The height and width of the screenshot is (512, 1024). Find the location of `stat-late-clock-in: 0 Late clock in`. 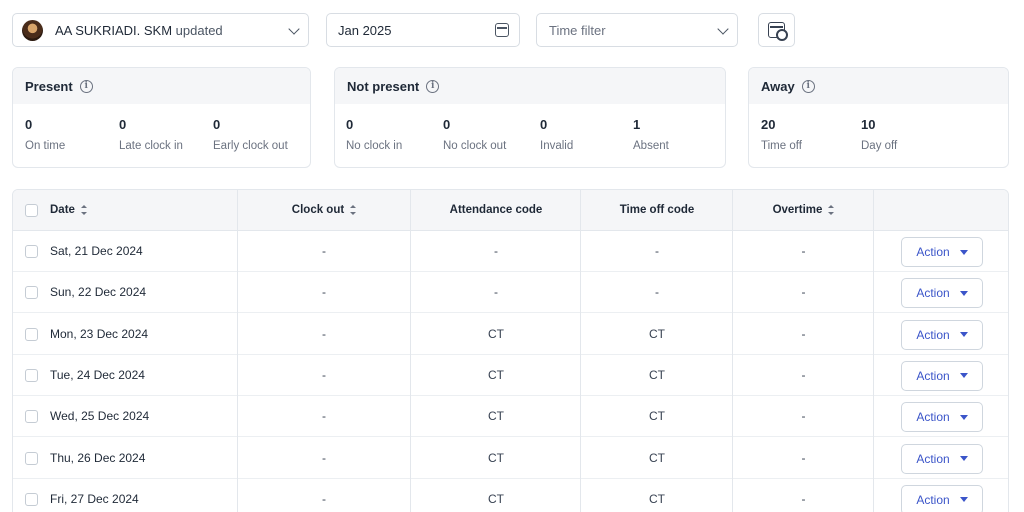

stat-late-clock-in: 0 Late clock in is located at coordinates (151, 134).